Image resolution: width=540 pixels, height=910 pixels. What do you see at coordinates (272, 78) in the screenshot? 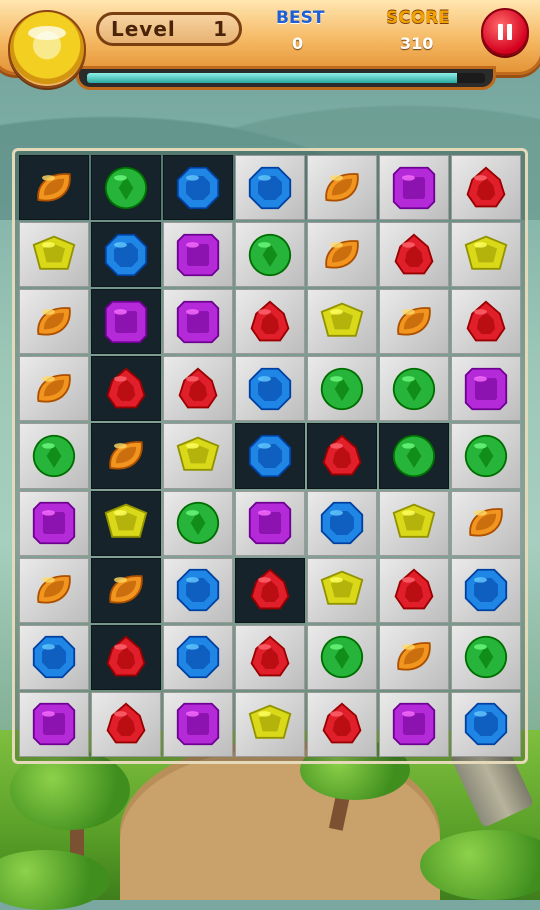
I see `progress-fill` at bounding box center [272, 78].